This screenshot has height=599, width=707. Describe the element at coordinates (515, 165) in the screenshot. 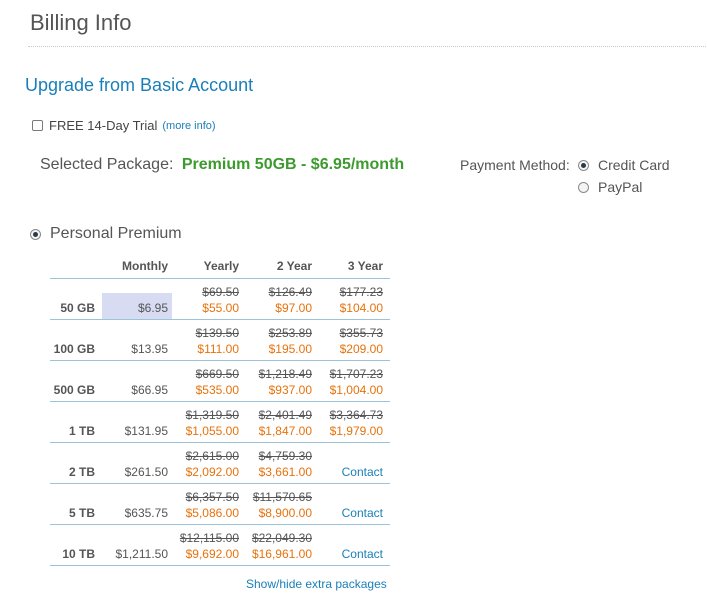

I see `payment-method-label: Payment Method:` at that location.